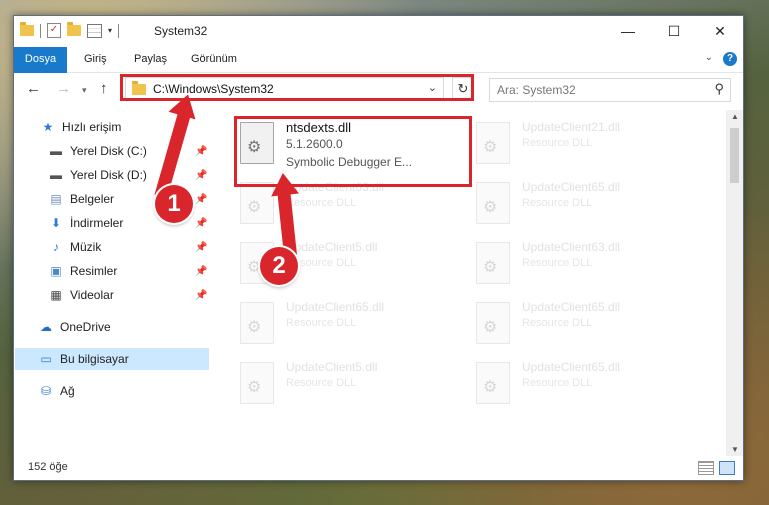  I want to click on document-icon: ▤, so click(56, 199).